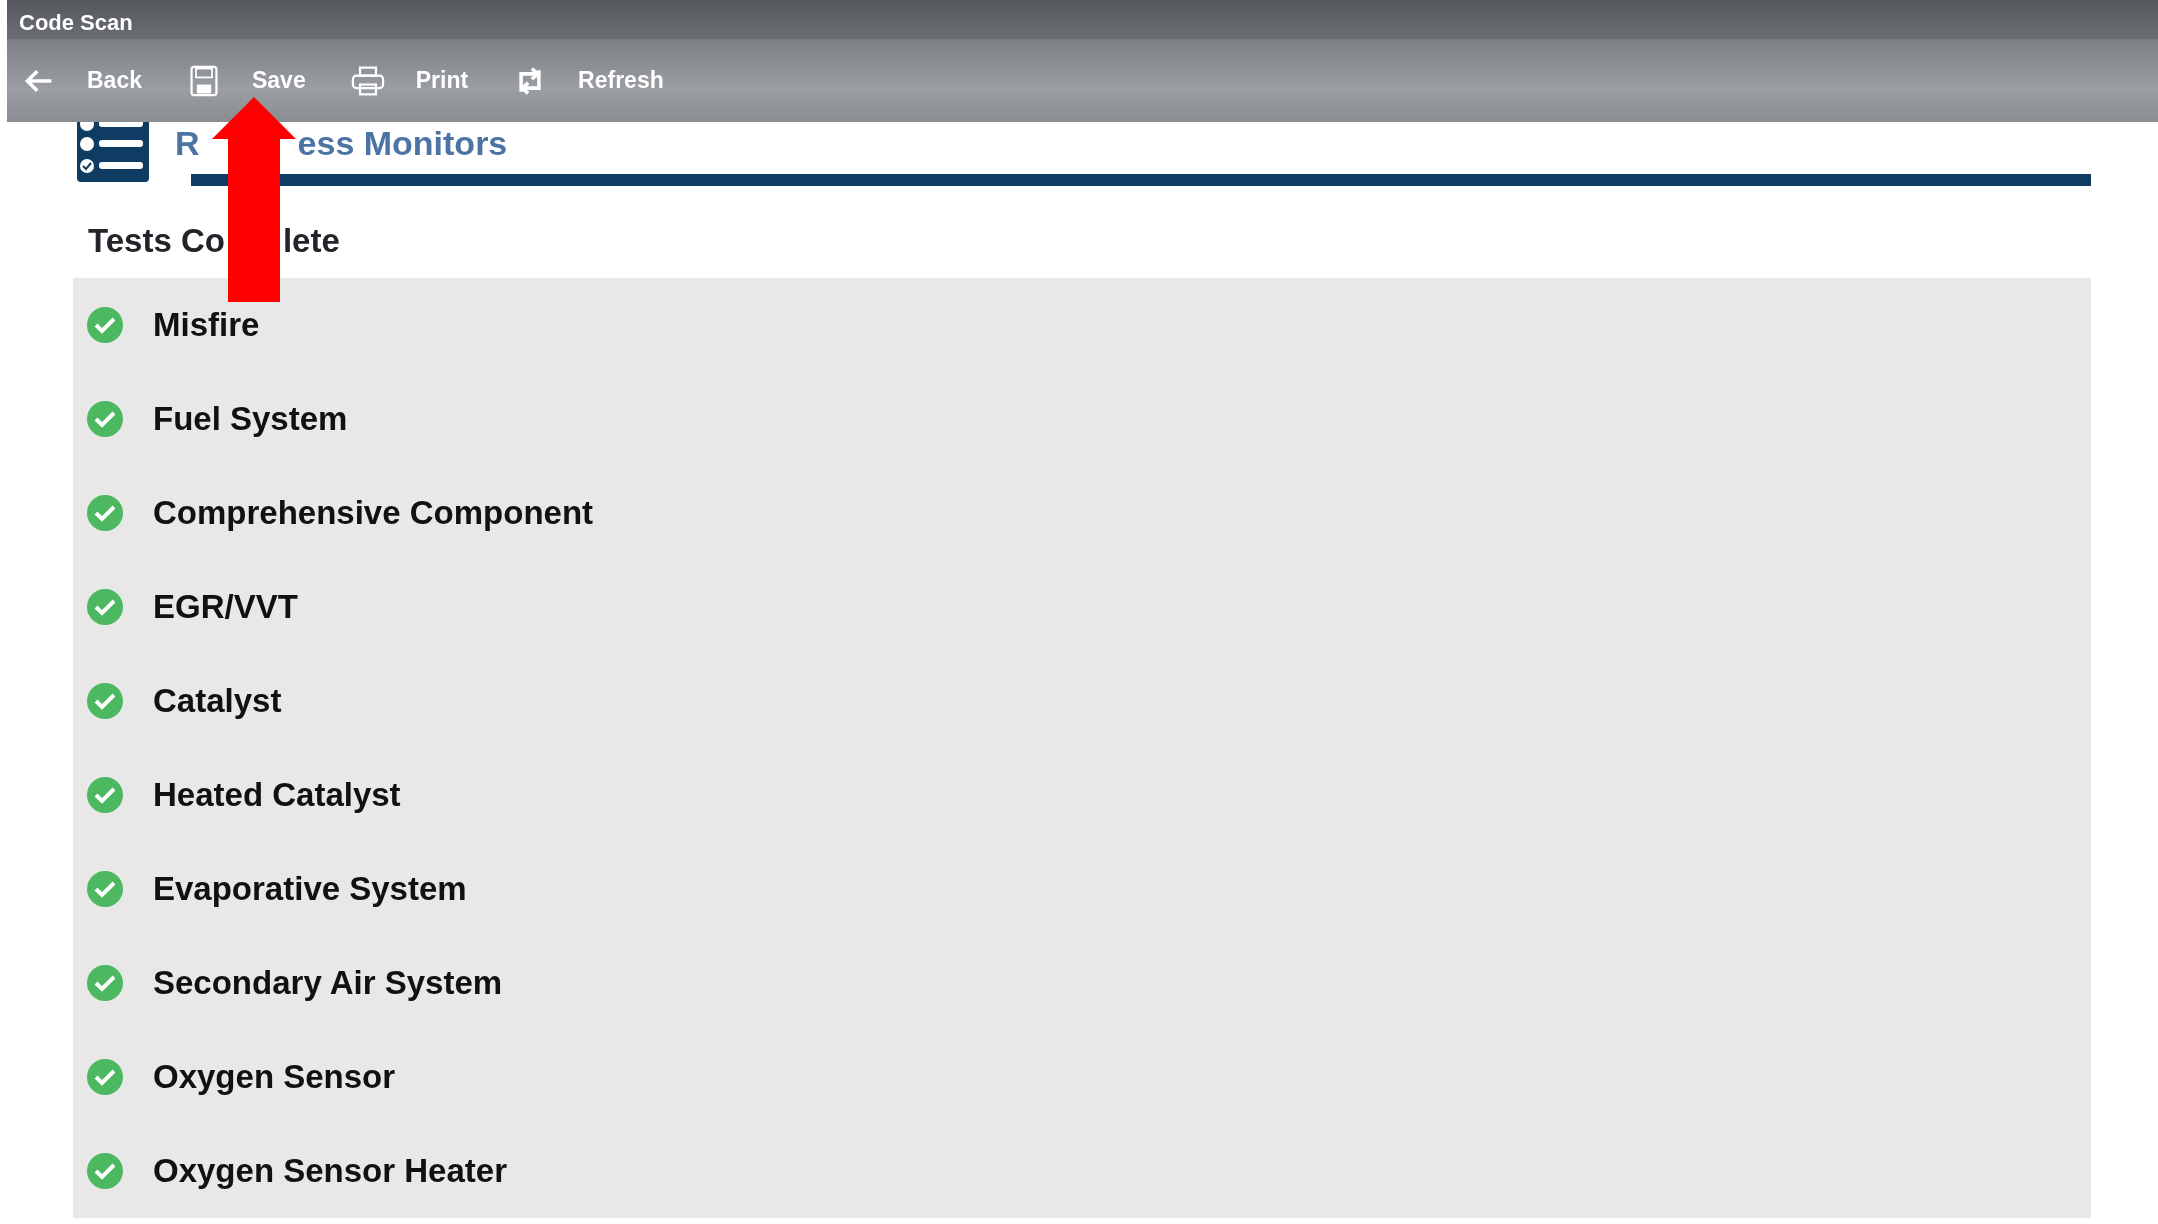 The height and width of the screenshot is (1224, 2158). I want to click on section-title-fragment: R, so click(187, 143).